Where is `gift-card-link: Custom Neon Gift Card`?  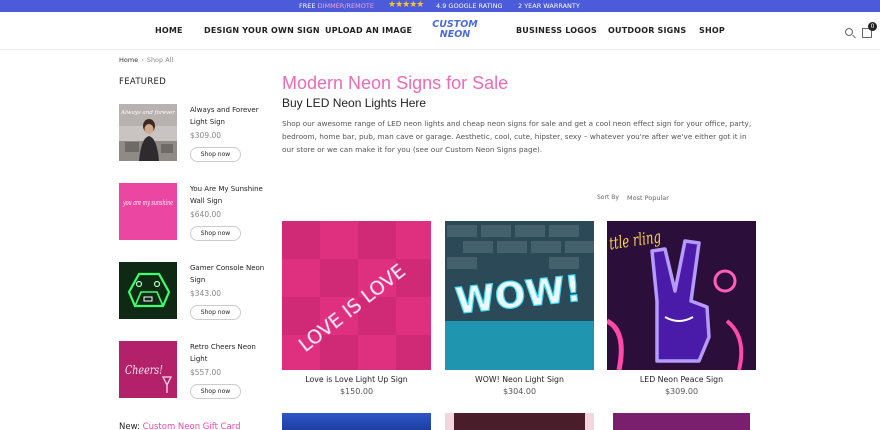 gift-card-link: Custom Neon Gift Card is located at coordinates (192, 426).